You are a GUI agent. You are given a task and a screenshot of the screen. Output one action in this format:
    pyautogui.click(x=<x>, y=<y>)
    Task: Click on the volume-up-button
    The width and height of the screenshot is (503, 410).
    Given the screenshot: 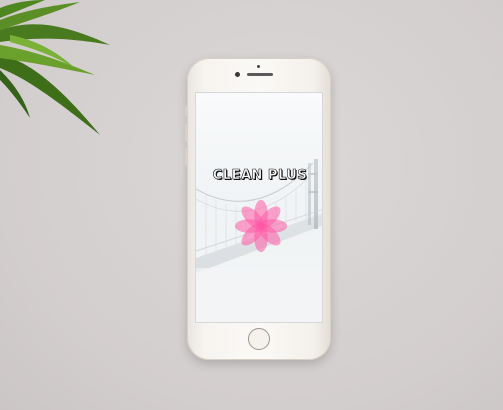 What is the action you would take?
    pyautogui.click(x=186, y=133)
    